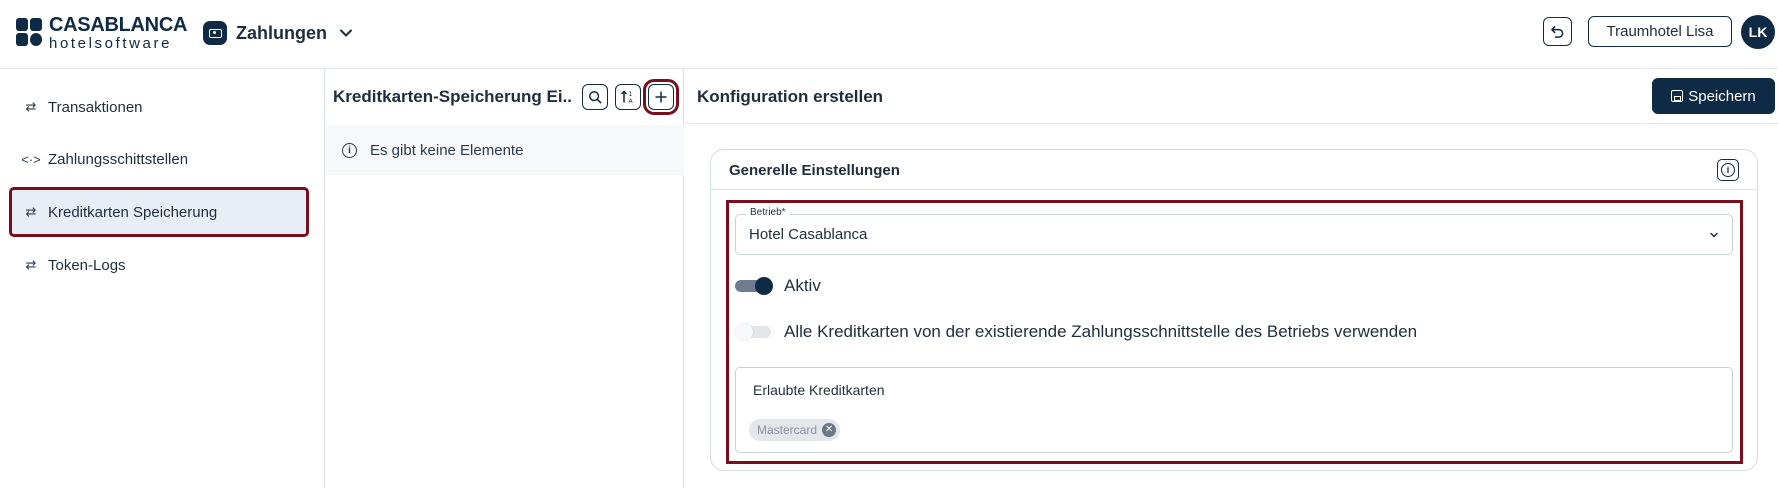  I want to click on sort-button: 1 A, so click(628, 97).